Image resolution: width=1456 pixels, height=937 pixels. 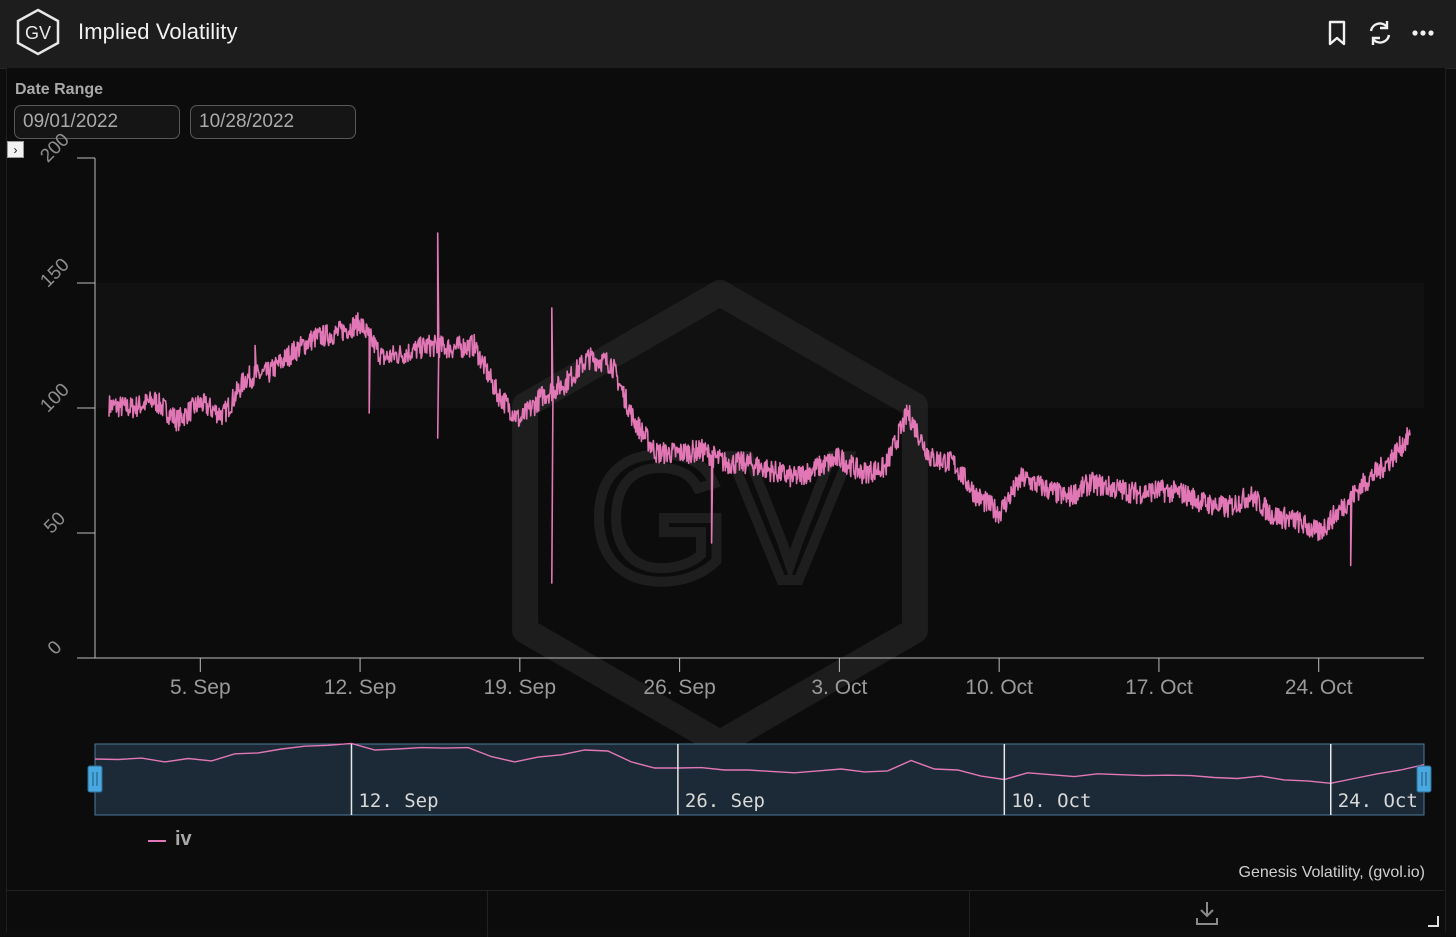 What do you see at coordinates (55, 523) in the screenshot?
I see `y-tick-label: 50` at bounding box center [55, 523].